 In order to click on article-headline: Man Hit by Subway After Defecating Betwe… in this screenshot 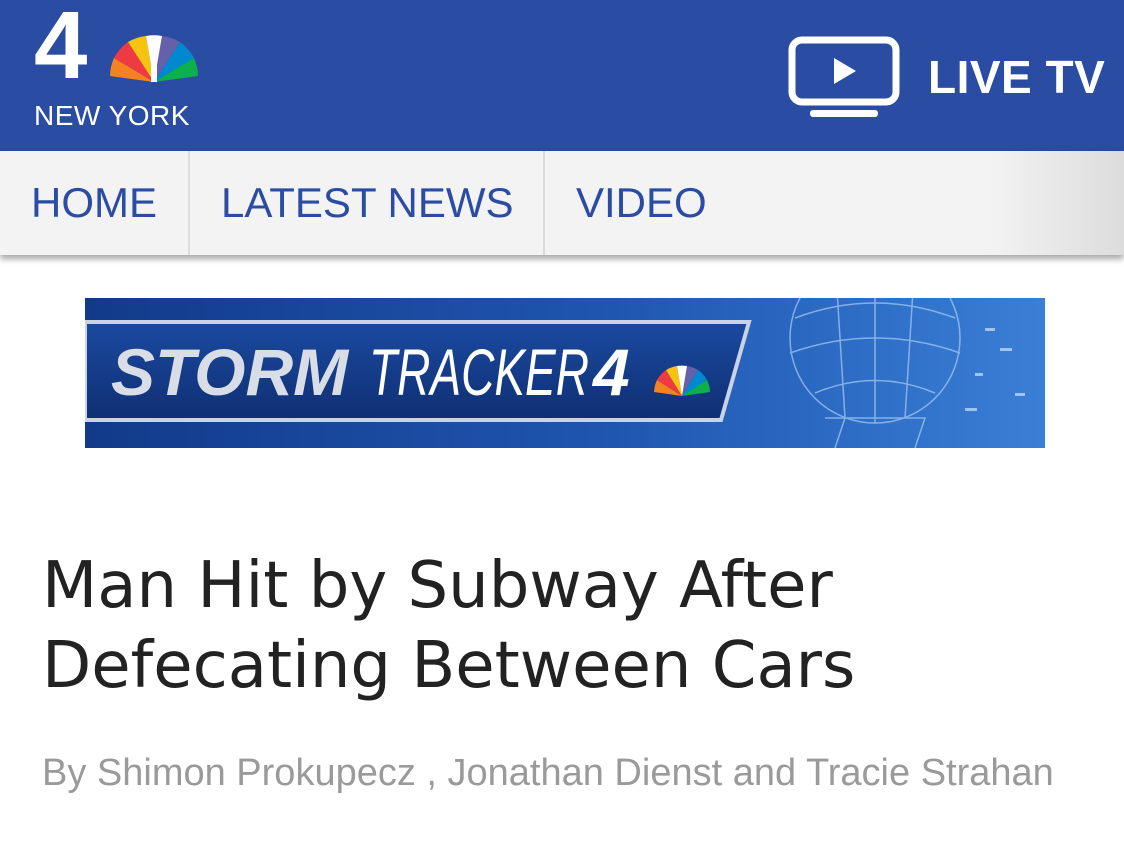, I will do `click(449, 626)`.